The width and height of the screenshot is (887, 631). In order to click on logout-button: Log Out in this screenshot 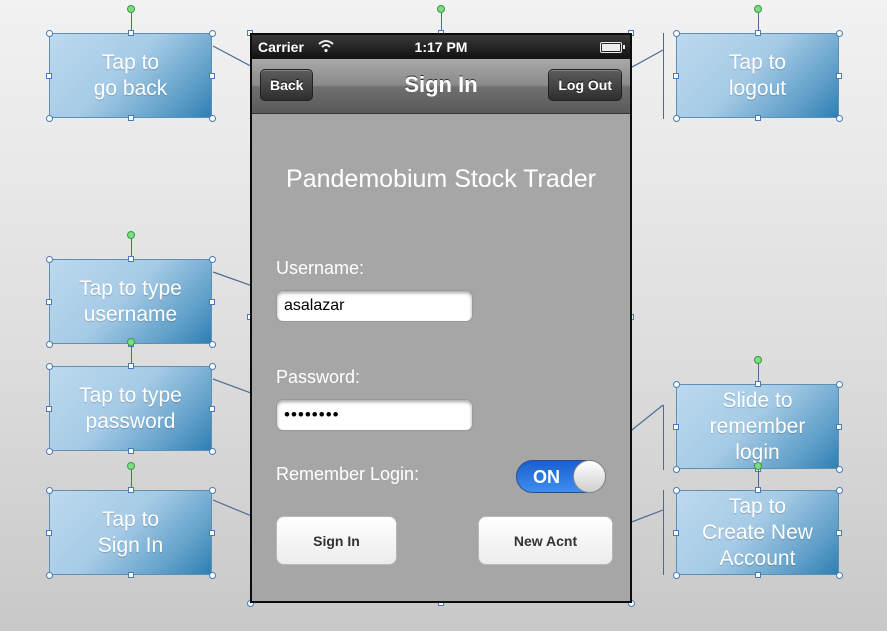, I will do `click(585, 85)`.